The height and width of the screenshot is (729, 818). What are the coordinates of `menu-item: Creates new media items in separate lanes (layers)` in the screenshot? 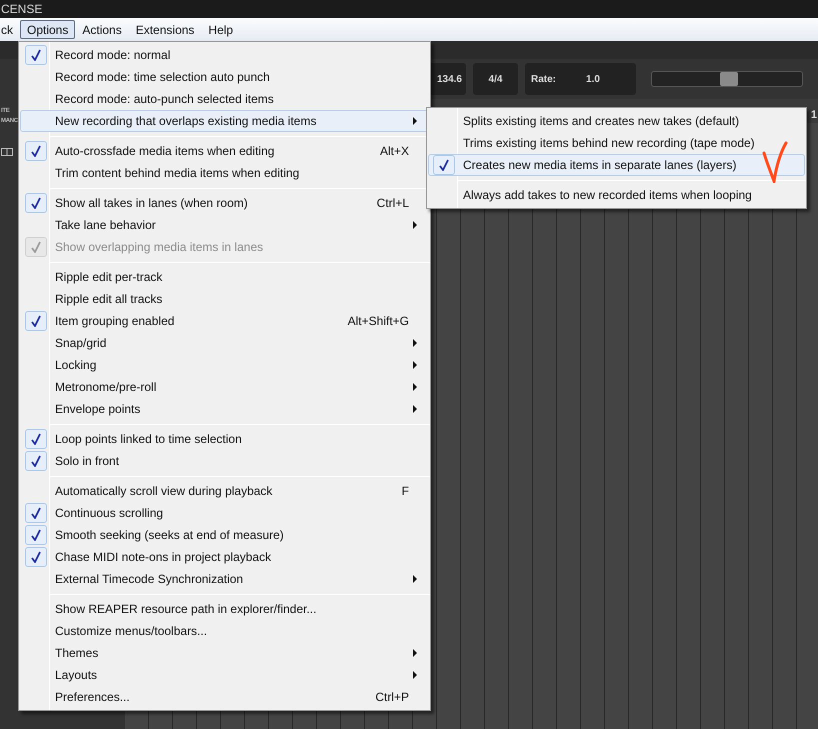 It's located at (616, 165).